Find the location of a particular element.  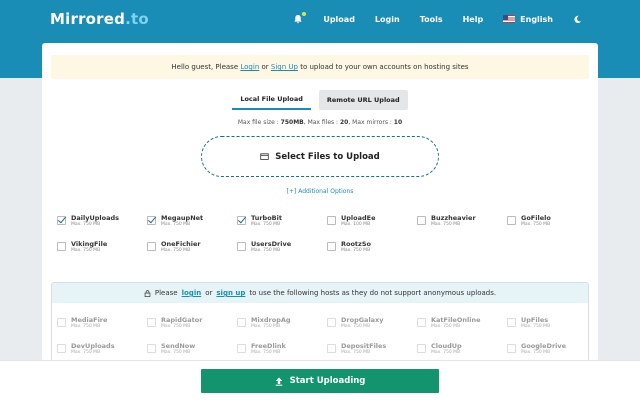

site-logo: Mirrored.to is located at coordinates (99, 19).